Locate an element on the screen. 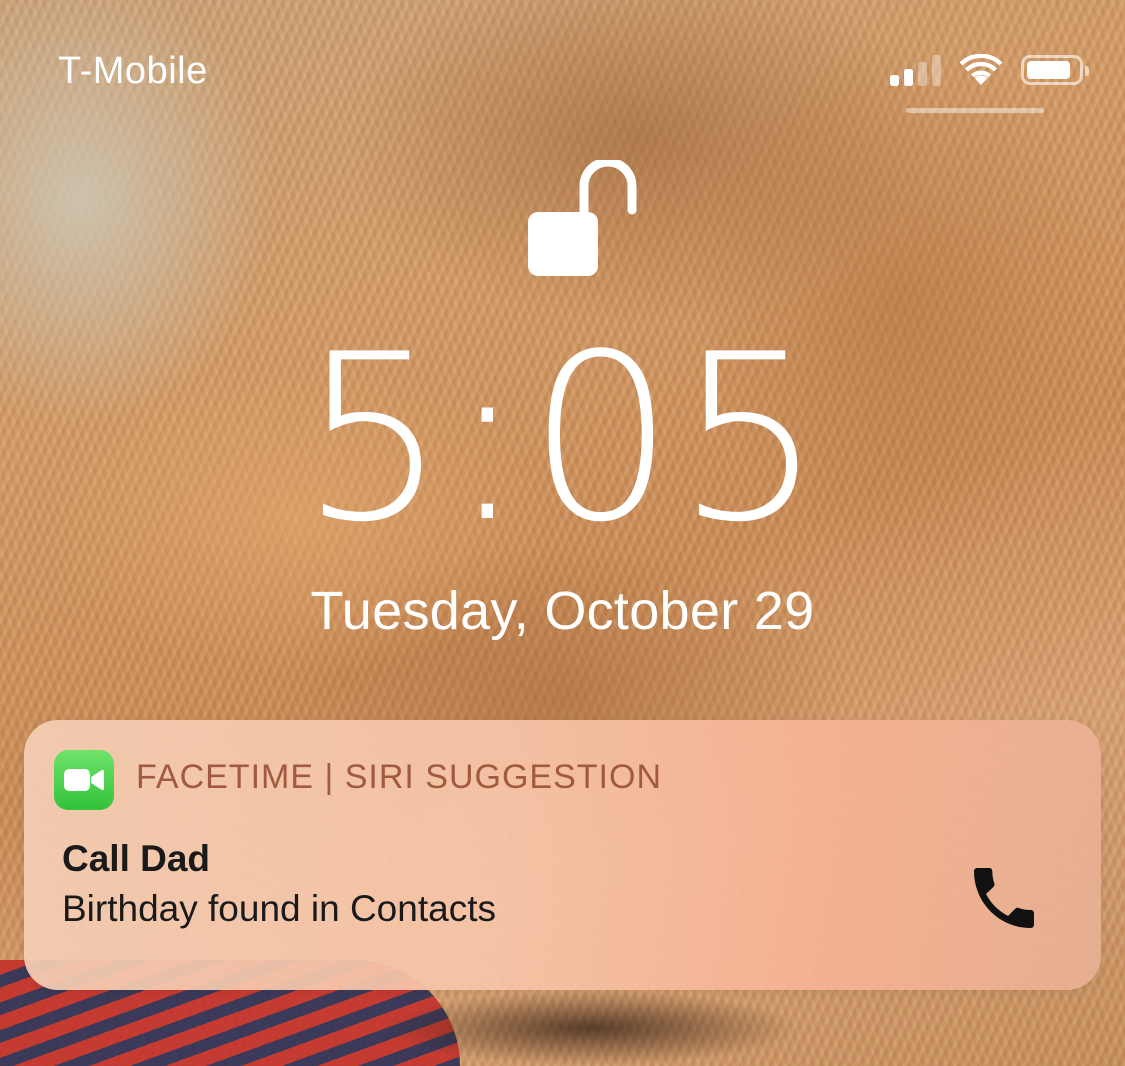 Image resolution: width=1125 pixels, height=1066 pixels. carrier-name: T-Mobile is located at coordinates (133, 71).